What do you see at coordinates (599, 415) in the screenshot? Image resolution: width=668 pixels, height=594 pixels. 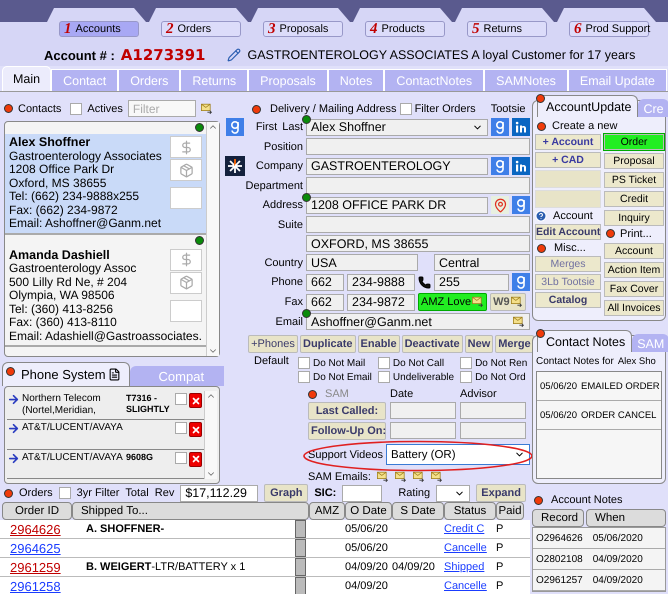 I see `note-row: 05/06/20 ORDER CANCEL` at bounding box center [599, 415].